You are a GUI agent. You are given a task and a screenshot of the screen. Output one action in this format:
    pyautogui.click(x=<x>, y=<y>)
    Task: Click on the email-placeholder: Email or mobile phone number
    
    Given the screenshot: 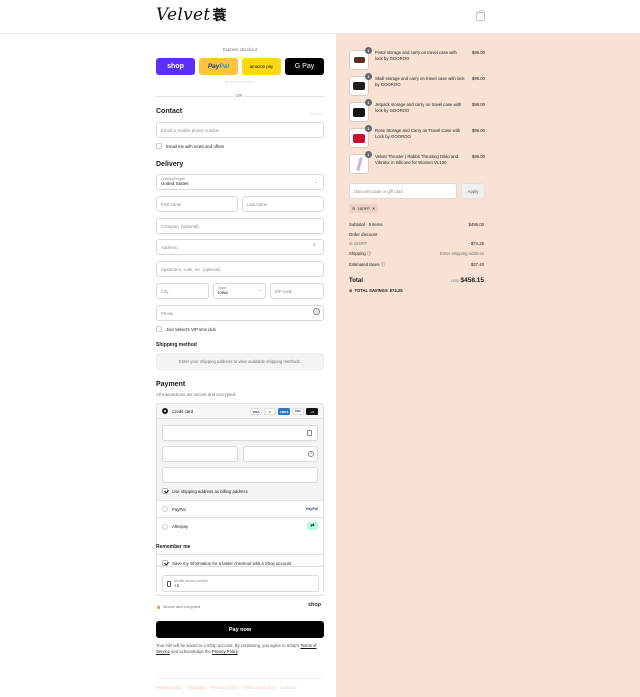 What is the action you would take?
    pyautogui.click(x=190, y=130)
    